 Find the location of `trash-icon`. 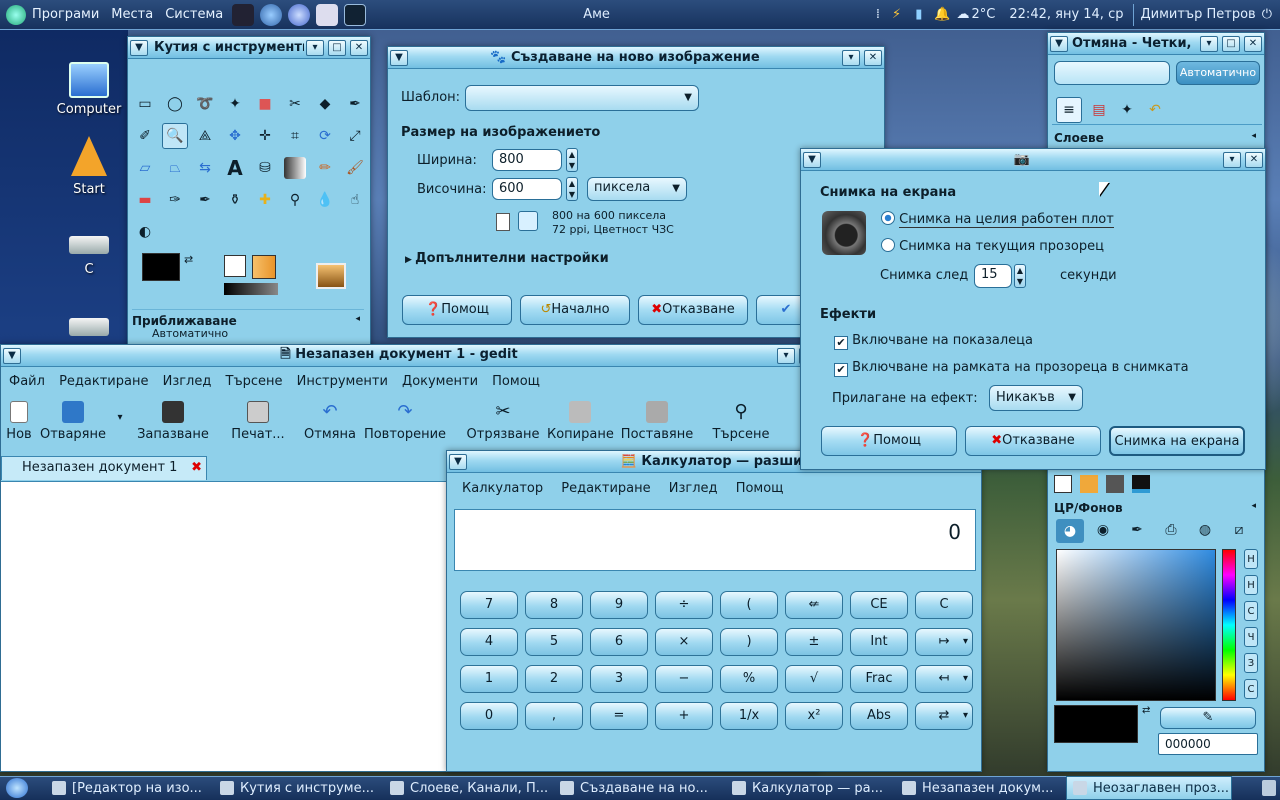

trash-icon is located at coordinates (1269, 788).